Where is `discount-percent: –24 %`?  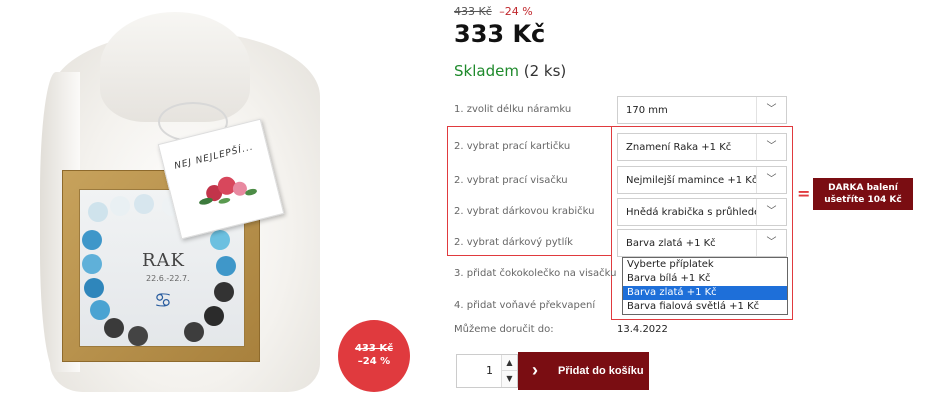
discount-percent: –24 % is located at coordinates (516, 11).